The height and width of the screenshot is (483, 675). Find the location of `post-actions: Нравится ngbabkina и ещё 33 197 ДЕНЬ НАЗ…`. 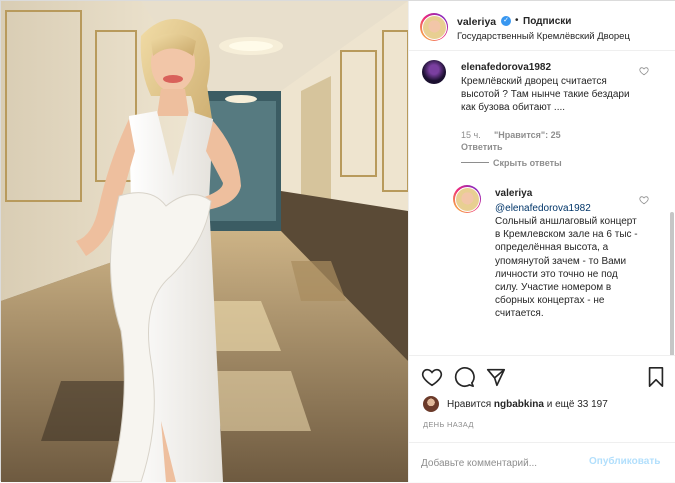

post-actions: Нравится ngbabkina и ещё 33 197 ДЕНЬ НАЗ… is located at coordinates (542, 418).